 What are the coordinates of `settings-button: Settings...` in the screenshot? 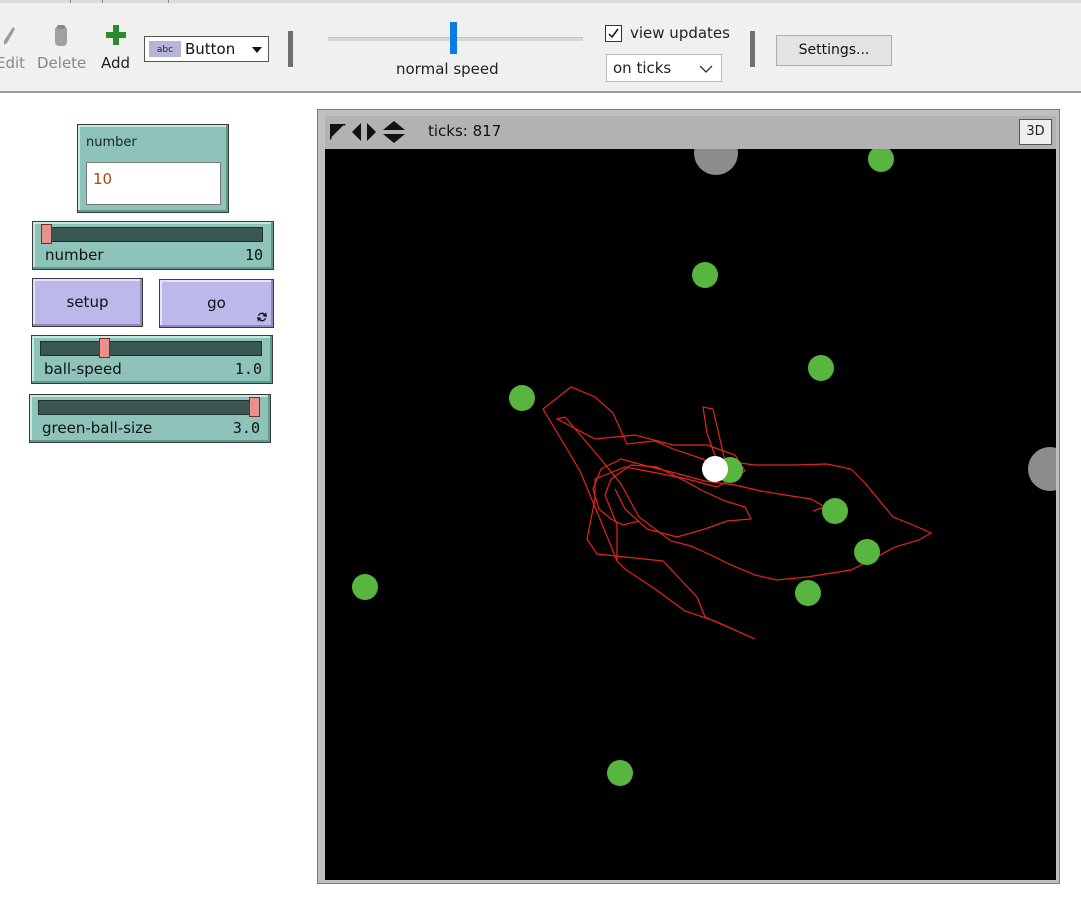 It's located at (834, 50).